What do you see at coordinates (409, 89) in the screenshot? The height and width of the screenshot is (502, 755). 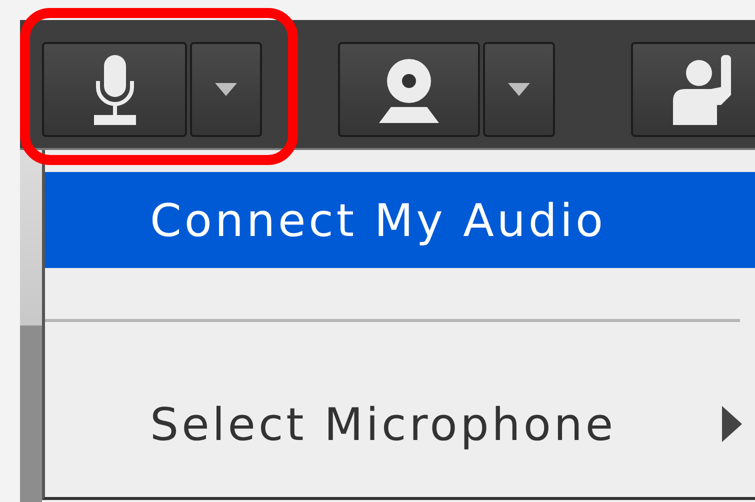 I see `webcam-button` at bounding box center [409, 89].